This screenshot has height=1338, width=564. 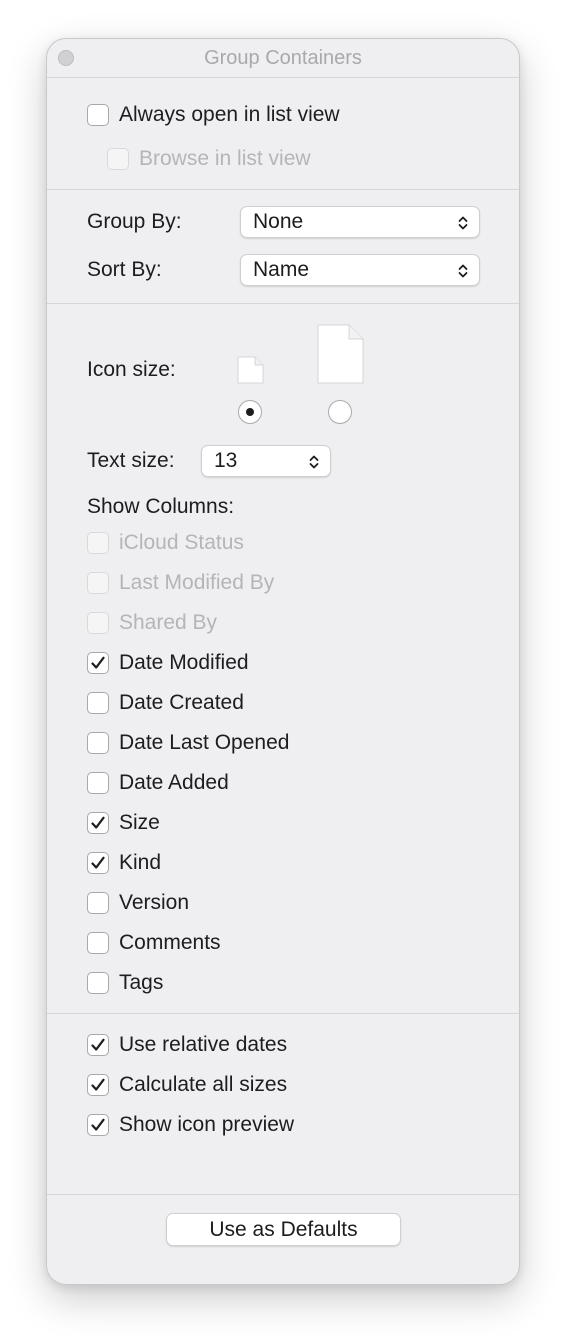 I want to click on use-relative-dates-label: Use relative dates, so click(x=203, y=1044).